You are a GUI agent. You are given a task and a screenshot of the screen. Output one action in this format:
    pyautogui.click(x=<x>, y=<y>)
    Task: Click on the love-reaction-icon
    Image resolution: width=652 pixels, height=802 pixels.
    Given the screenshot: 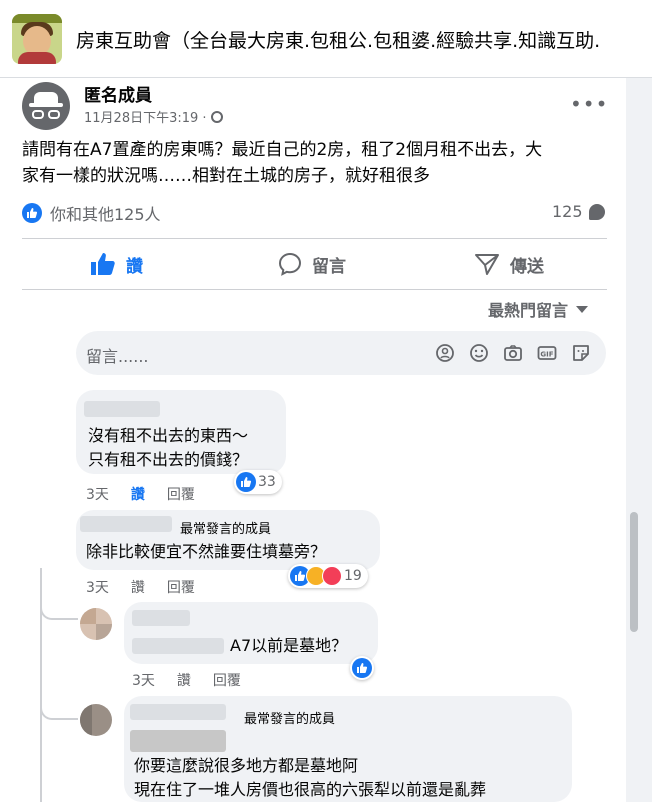 What is the action you would take?
    pyautogui.click(x=332, y=576)
    